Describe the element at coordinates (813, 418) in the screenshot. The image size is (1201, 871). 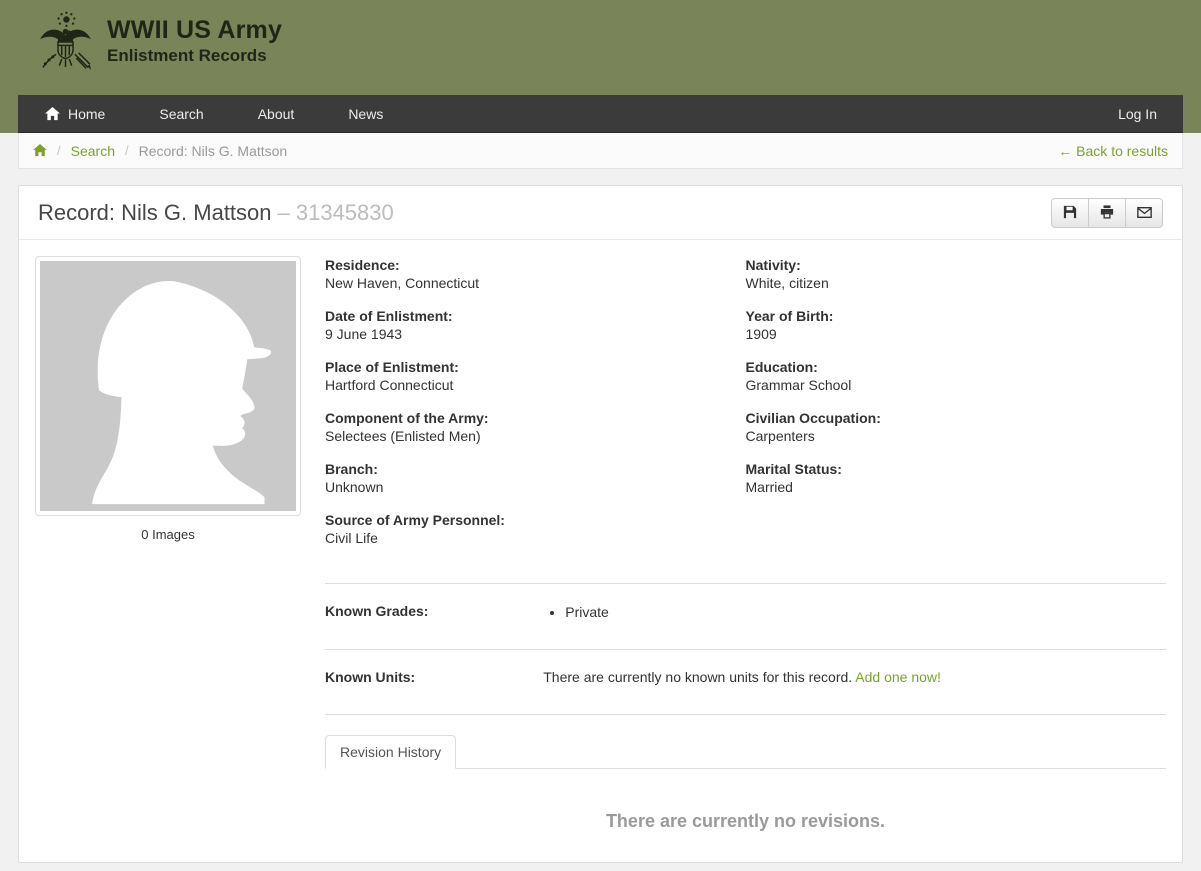
I see `field-label: Civilian Occupation:` at that location.